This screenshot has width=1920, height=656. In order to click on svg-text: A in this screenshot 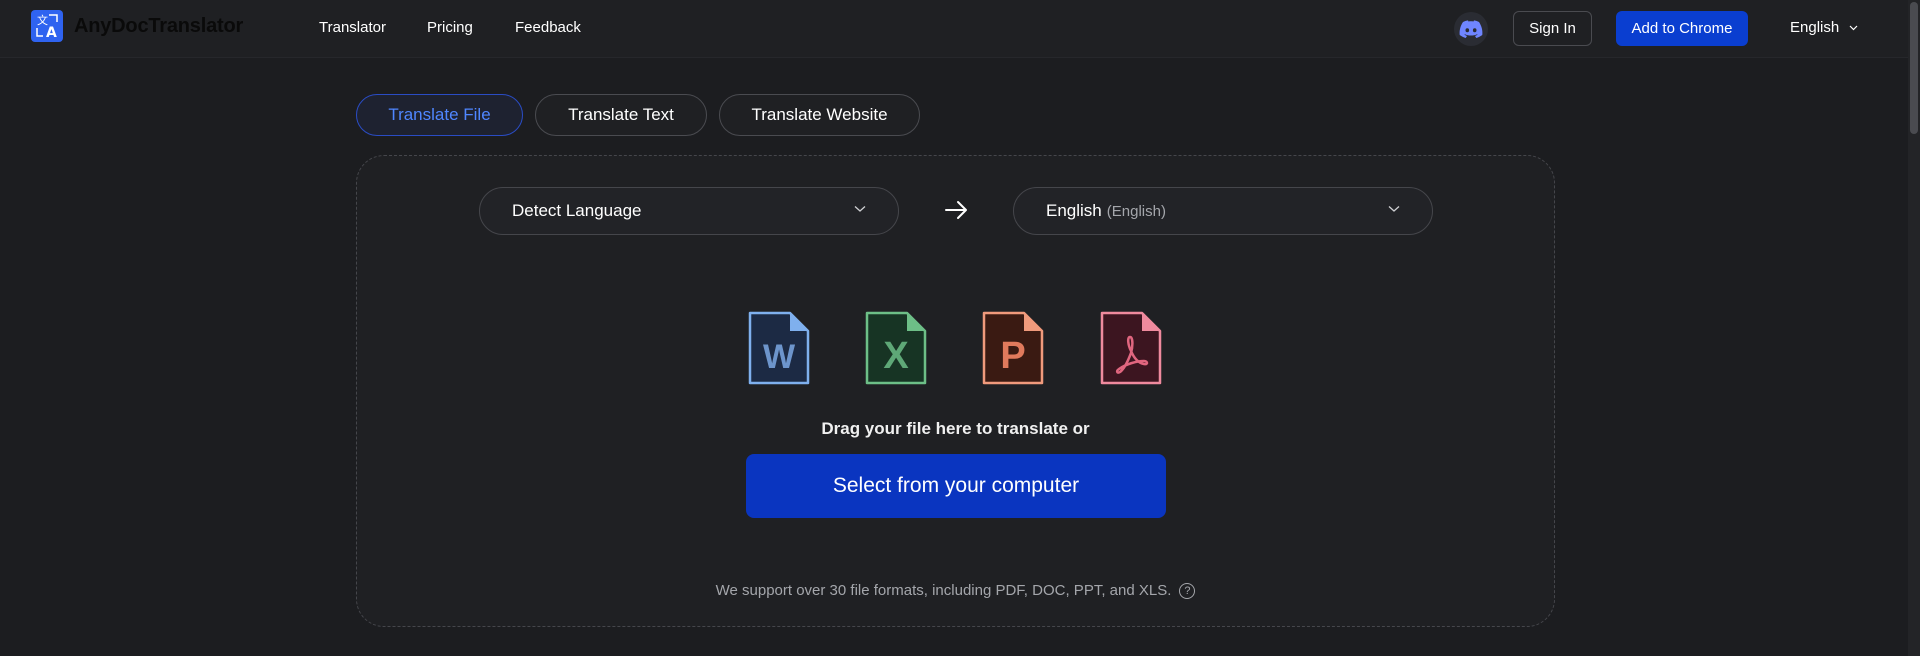, I will do `click(51, 33)`.